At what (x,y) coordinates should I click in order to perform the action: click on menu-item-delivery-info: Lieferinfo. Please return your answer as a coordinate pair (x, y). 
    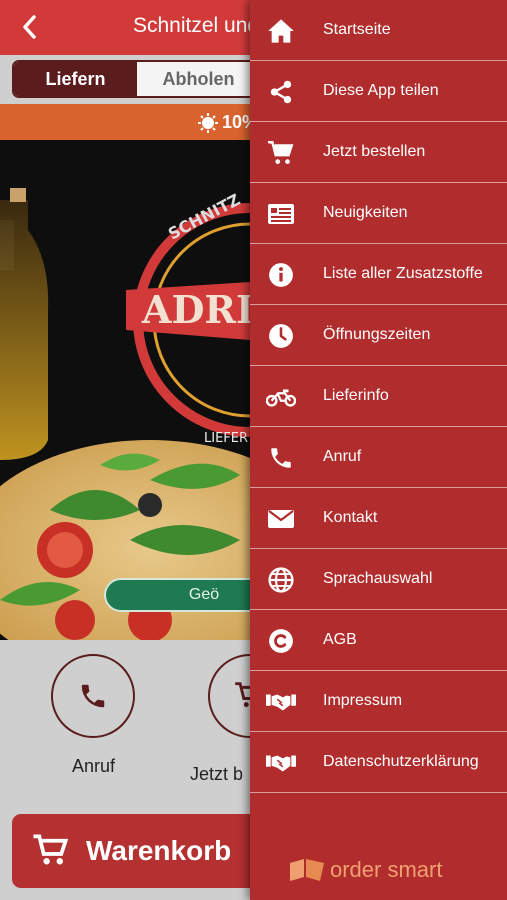
    Looking at the image, I should click on (378, 396).